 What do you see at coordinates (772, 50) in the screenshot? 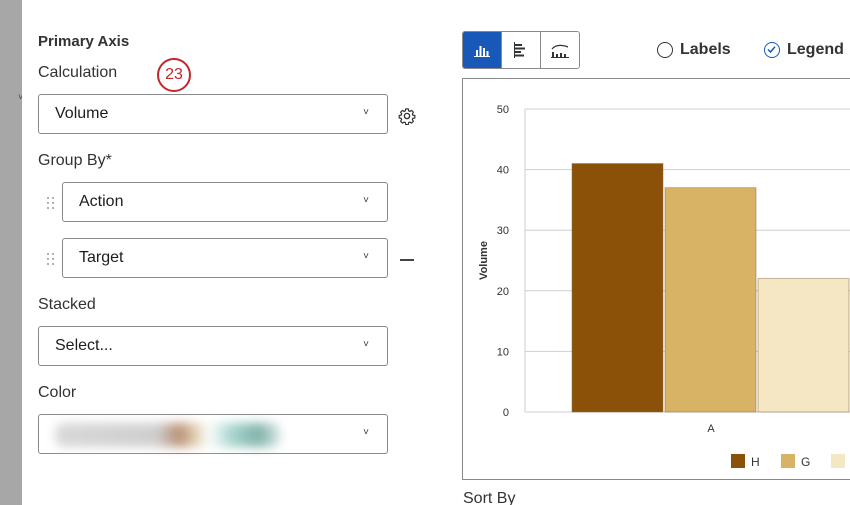
I see `checkmark-icon` at bounding box center [772, 50].